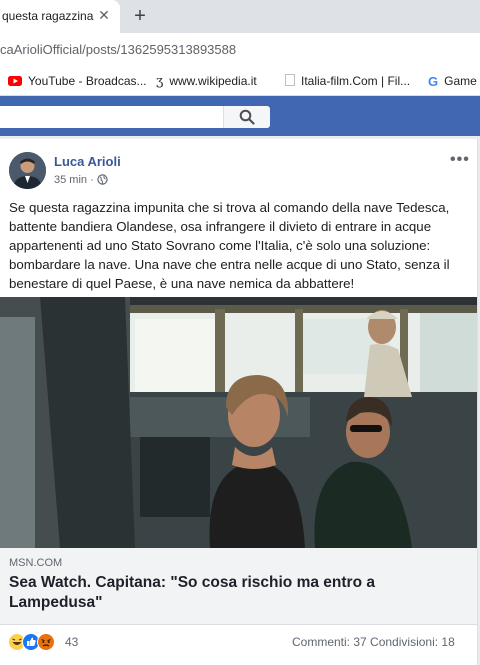 Image resolution: width=480 pixels, height=665 pixels. Describe the element at coordinates (104, 15) in the screenshot. I see `close-tab-icon: ✕` at that location.